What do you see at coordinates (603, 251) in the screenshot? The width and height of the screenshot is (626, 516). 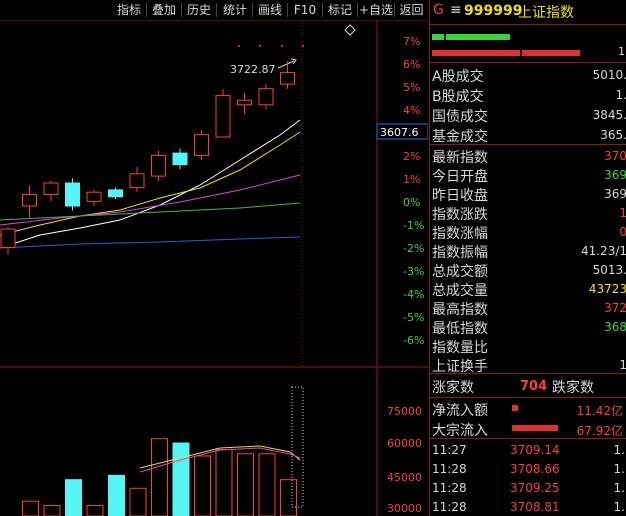 I see `stat-value: 41.23/1` at bounding box center [603, 251].